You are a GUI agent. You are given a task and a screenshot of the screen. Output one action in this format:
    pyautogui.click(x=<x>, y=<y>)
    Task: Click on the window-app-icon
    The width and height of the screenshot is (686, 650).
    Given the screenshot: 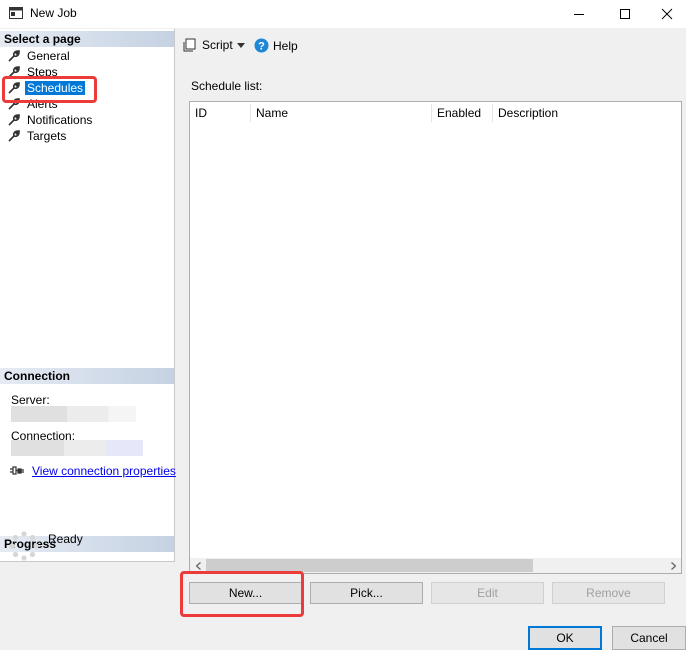 What is the action you would take?
    pyautogui.click(x=16, y=13)
    